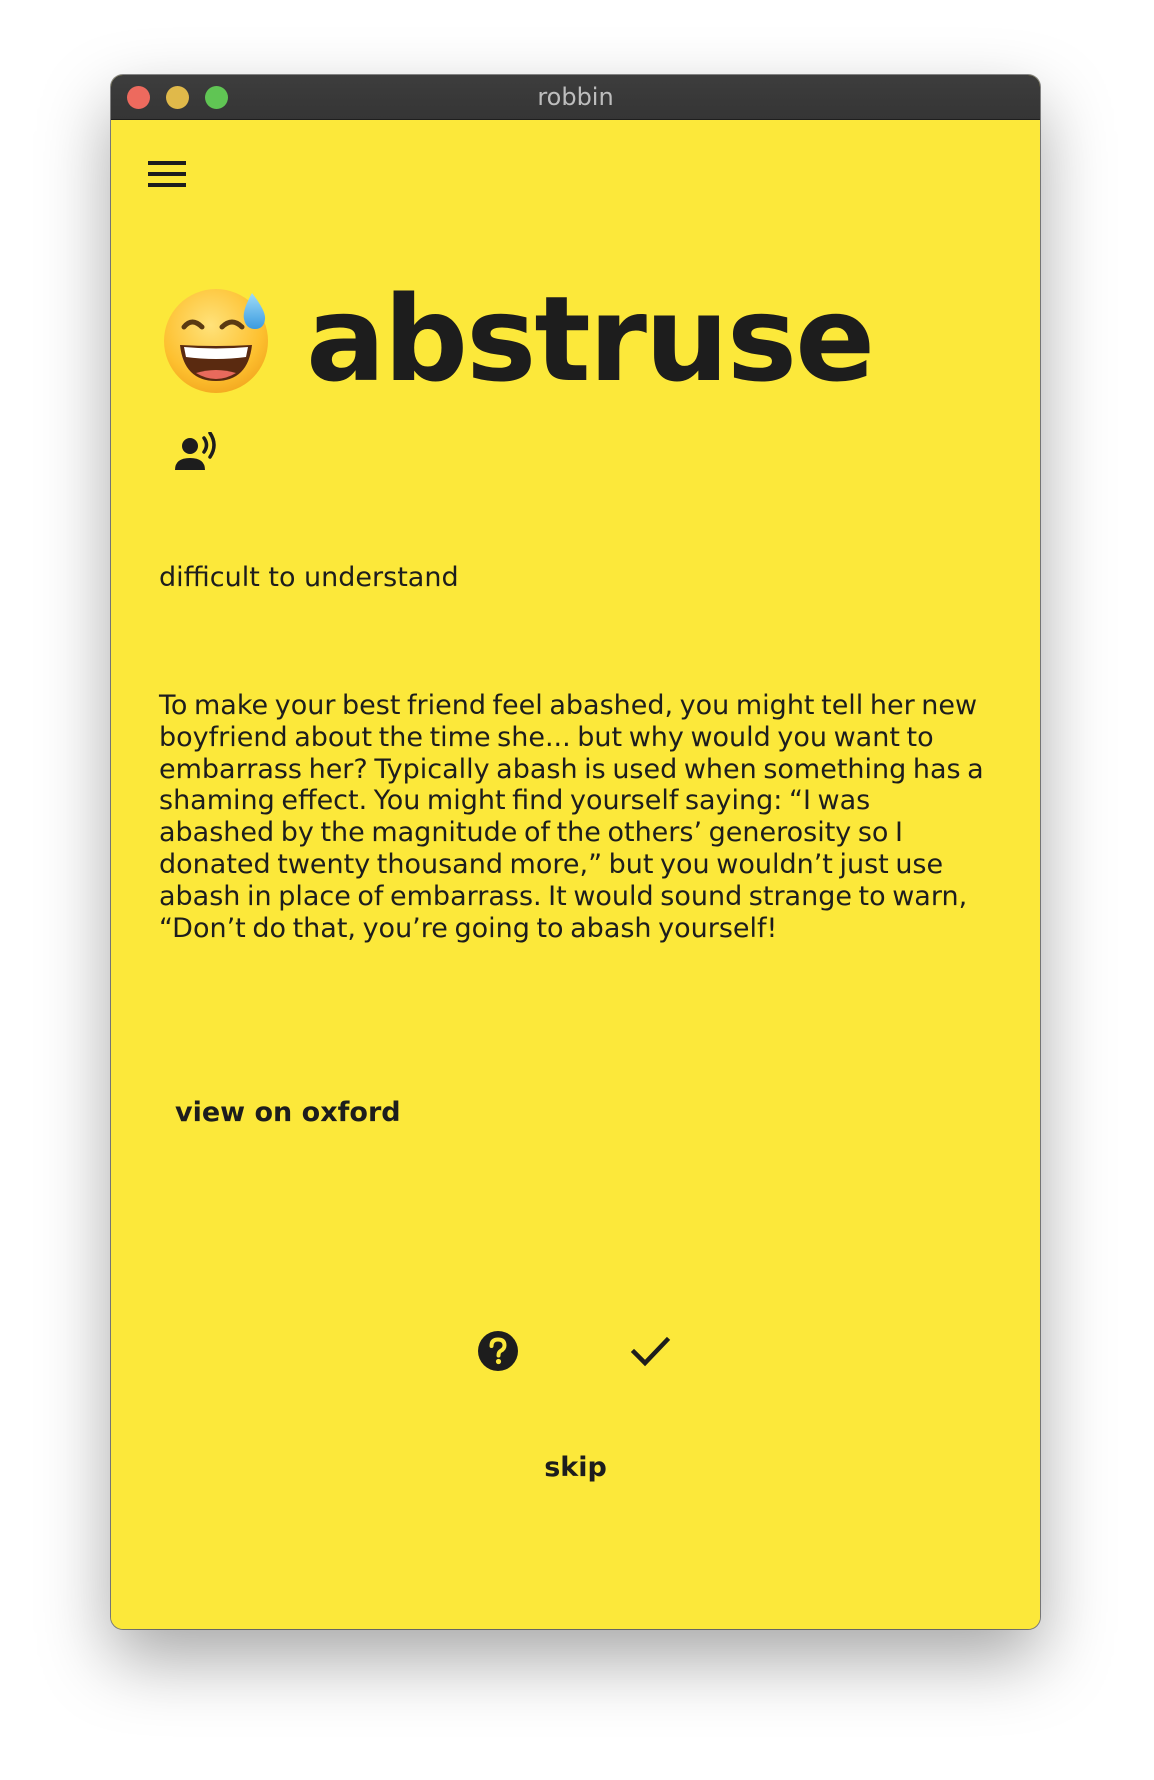 This screenshot has height=1780, width=1154. I want to click on record-voice-over-icon, so click(195, 450).